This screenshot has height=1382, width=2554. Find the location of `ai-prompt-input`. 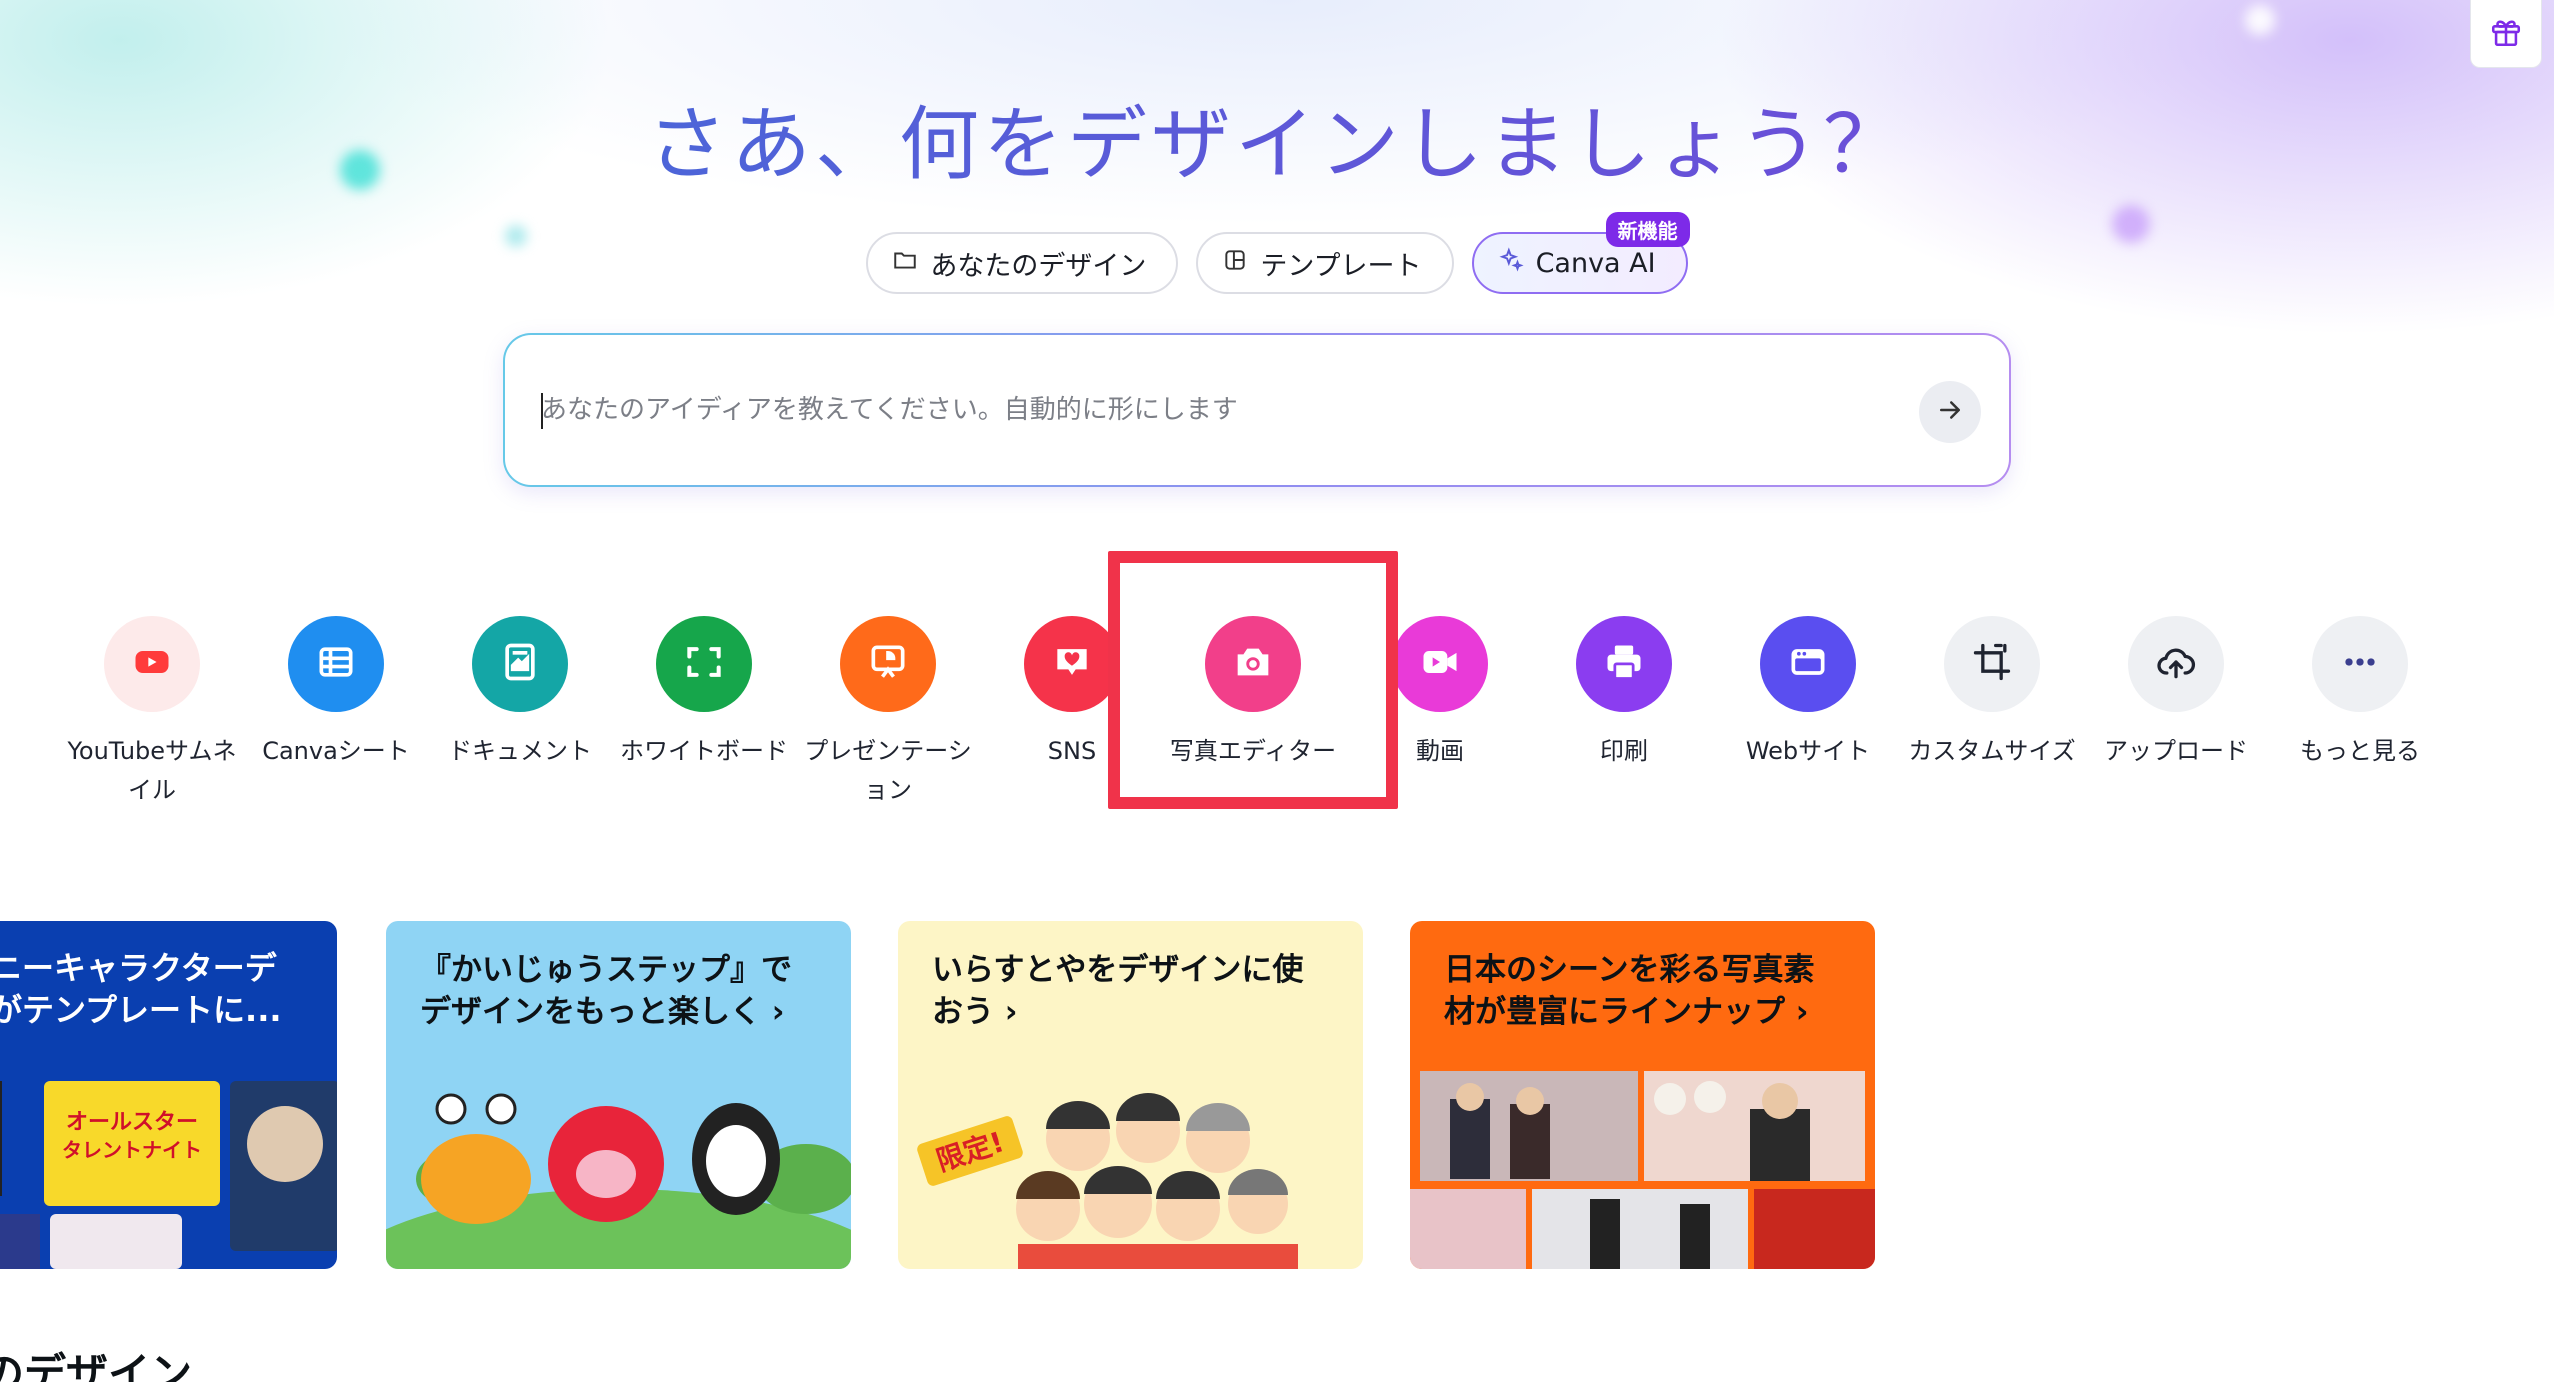

ai-prompt-input is located at coordinates (1191, 410).